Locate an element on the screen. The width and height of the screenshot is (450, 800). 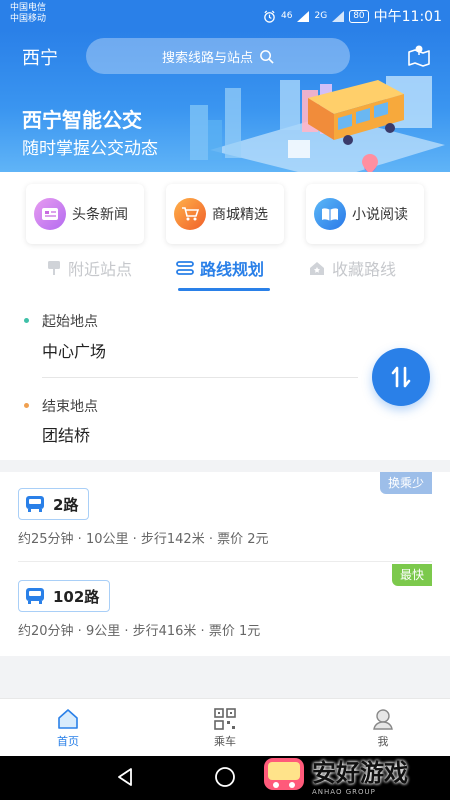
home-icon is located at coordinates (68, 719).